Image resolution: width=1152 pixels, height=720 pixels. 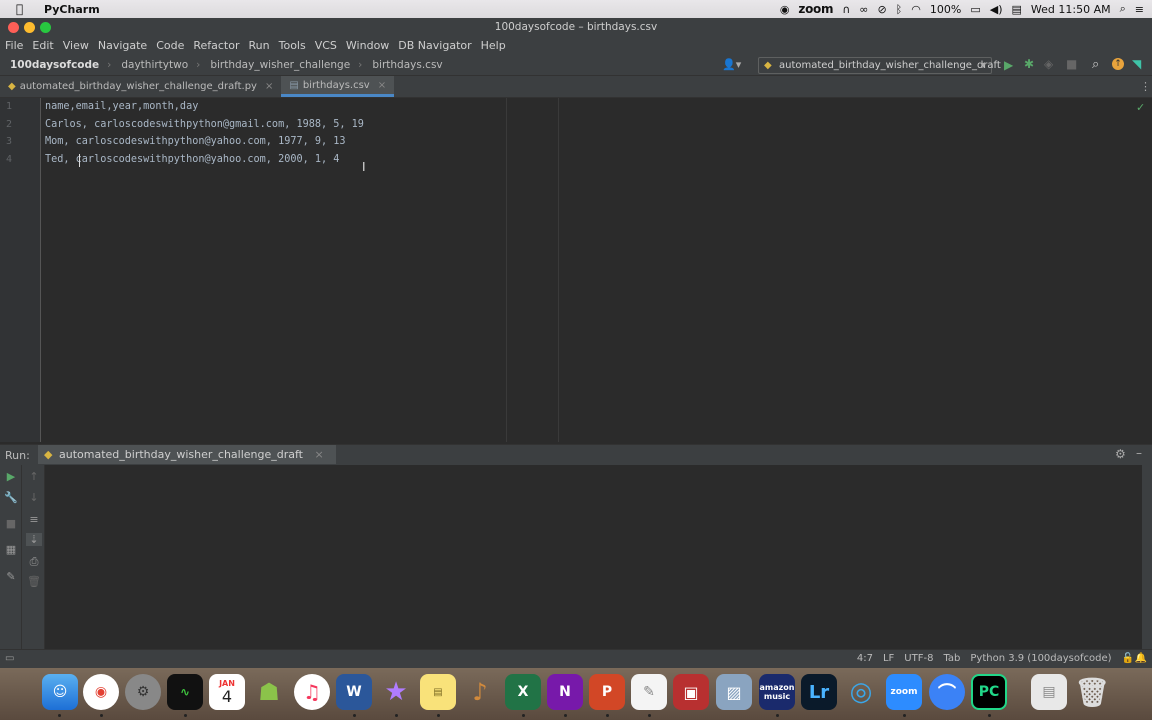 What do you see at coordinates (76, 45) in the screenshot?
I see `menu-view: View` at bounding box center [76, 45].